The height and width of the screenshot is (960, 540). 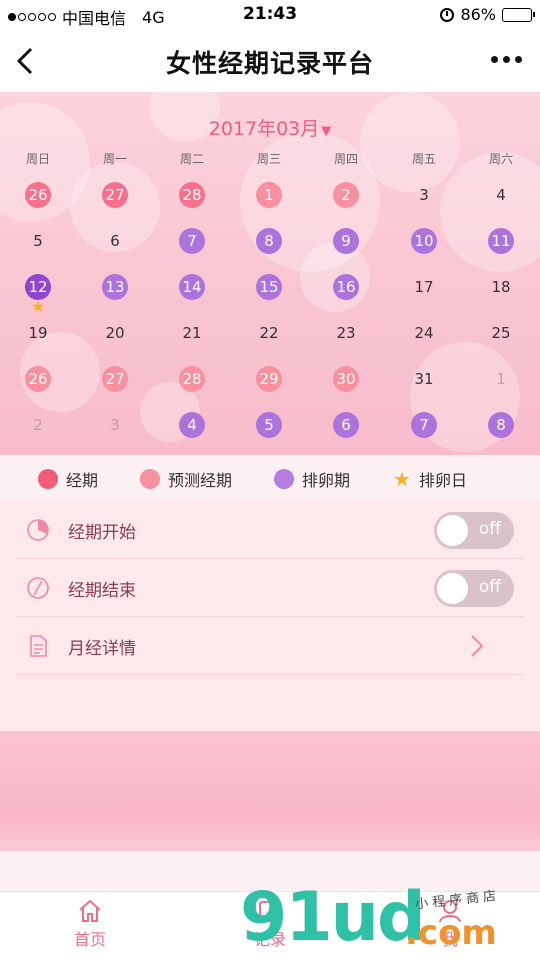 I want to click on calendar-day: 29, so click(x=269, y=378).